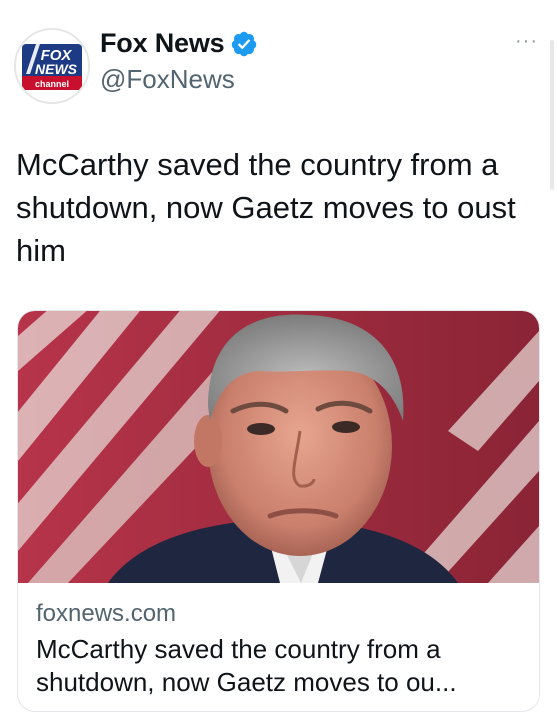 The image size is (557, 720). I want to click on card-domain: foxnews.com, so click(106, 613).